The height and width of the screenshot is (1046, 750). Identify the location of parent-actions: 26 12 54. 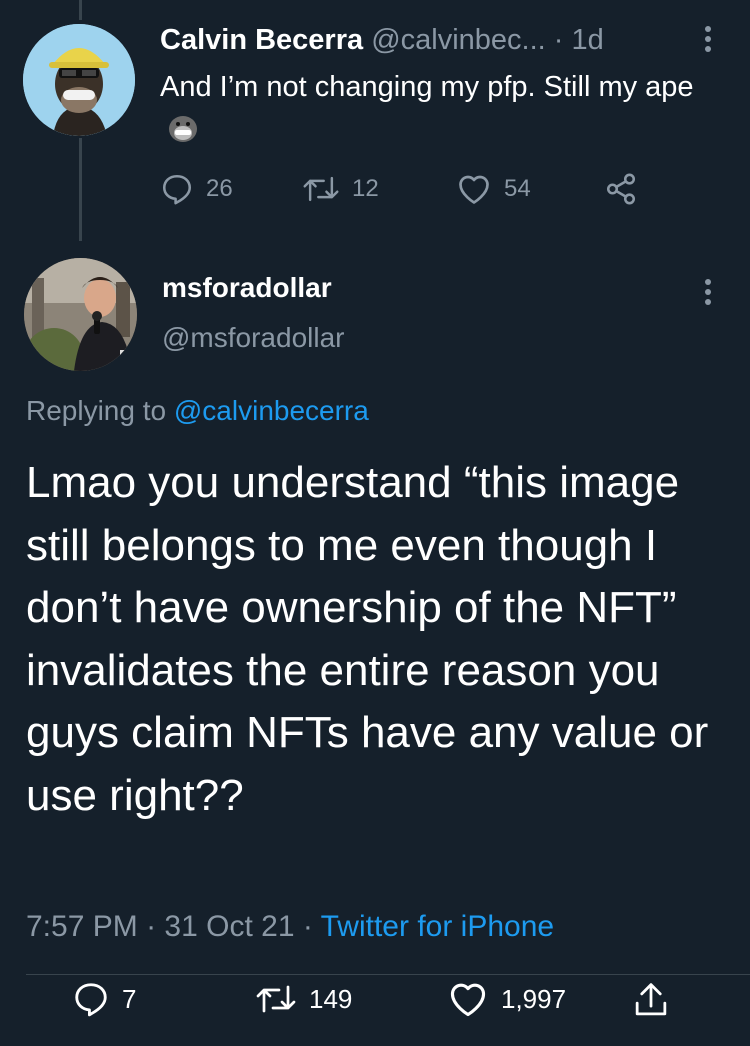
(455, 192).